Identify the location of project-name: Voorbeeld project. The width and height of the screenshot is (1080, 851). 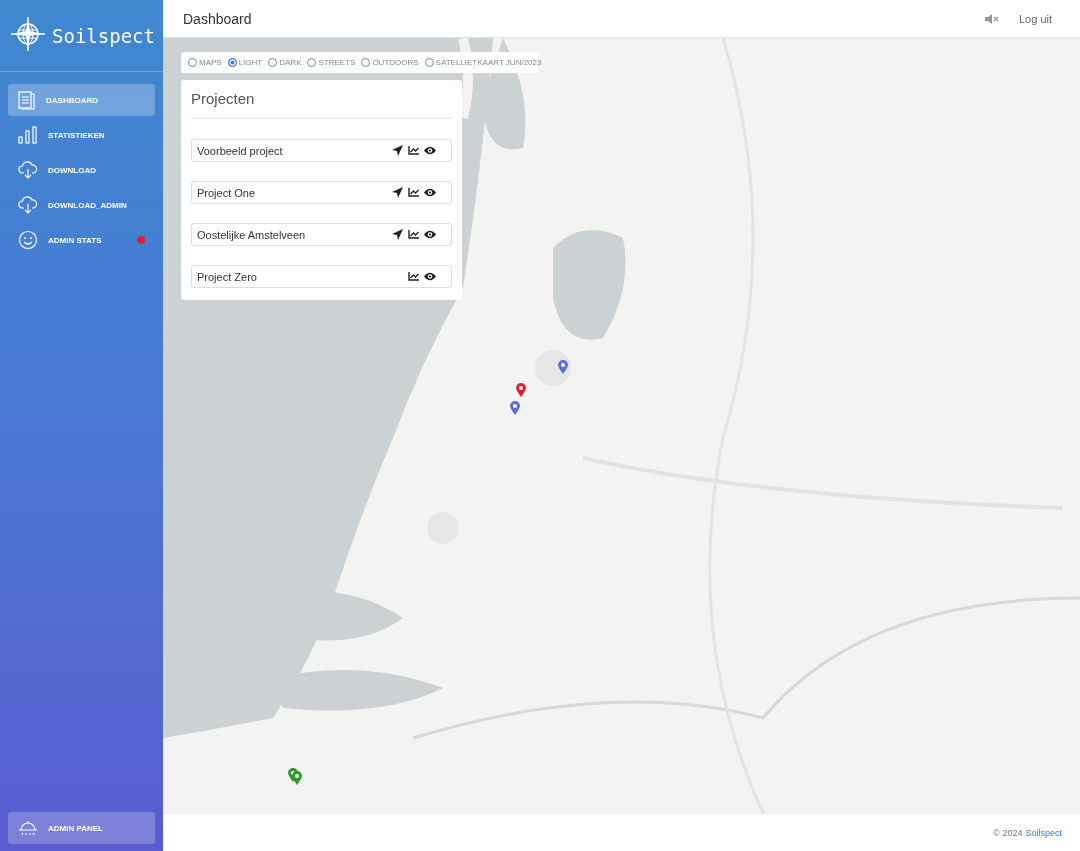
(240, 150).